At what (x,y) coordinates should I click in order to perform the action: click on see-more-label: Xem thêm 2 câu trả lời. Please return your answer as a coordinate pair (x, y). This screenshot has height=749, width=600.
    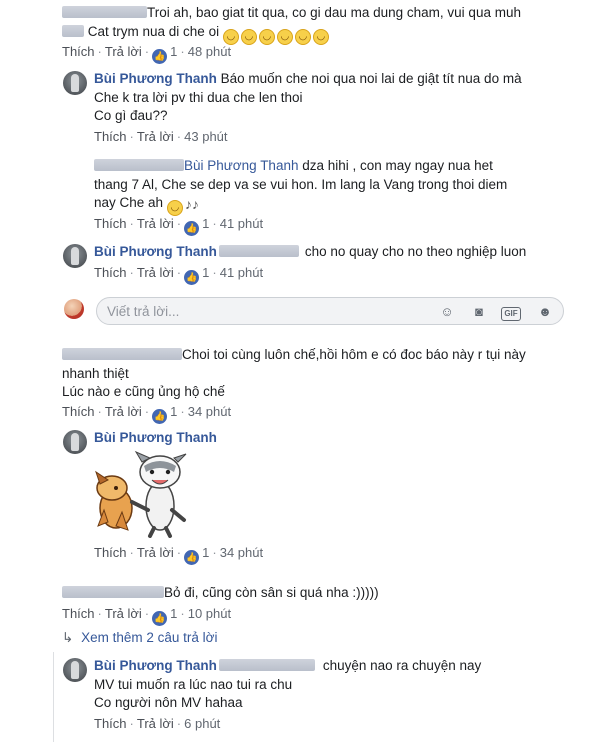
    Looking at the image, I should click on (149, 637).